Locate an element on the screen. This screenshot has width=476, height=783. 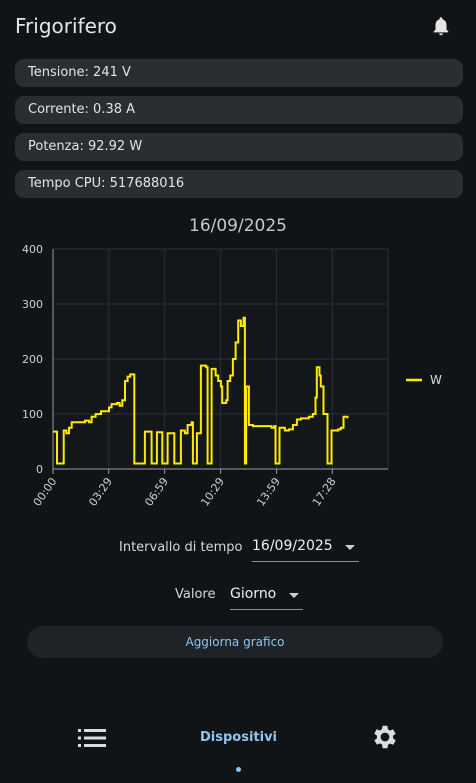
x-tick-label: 03:29 is located at coordinates (100, 491).